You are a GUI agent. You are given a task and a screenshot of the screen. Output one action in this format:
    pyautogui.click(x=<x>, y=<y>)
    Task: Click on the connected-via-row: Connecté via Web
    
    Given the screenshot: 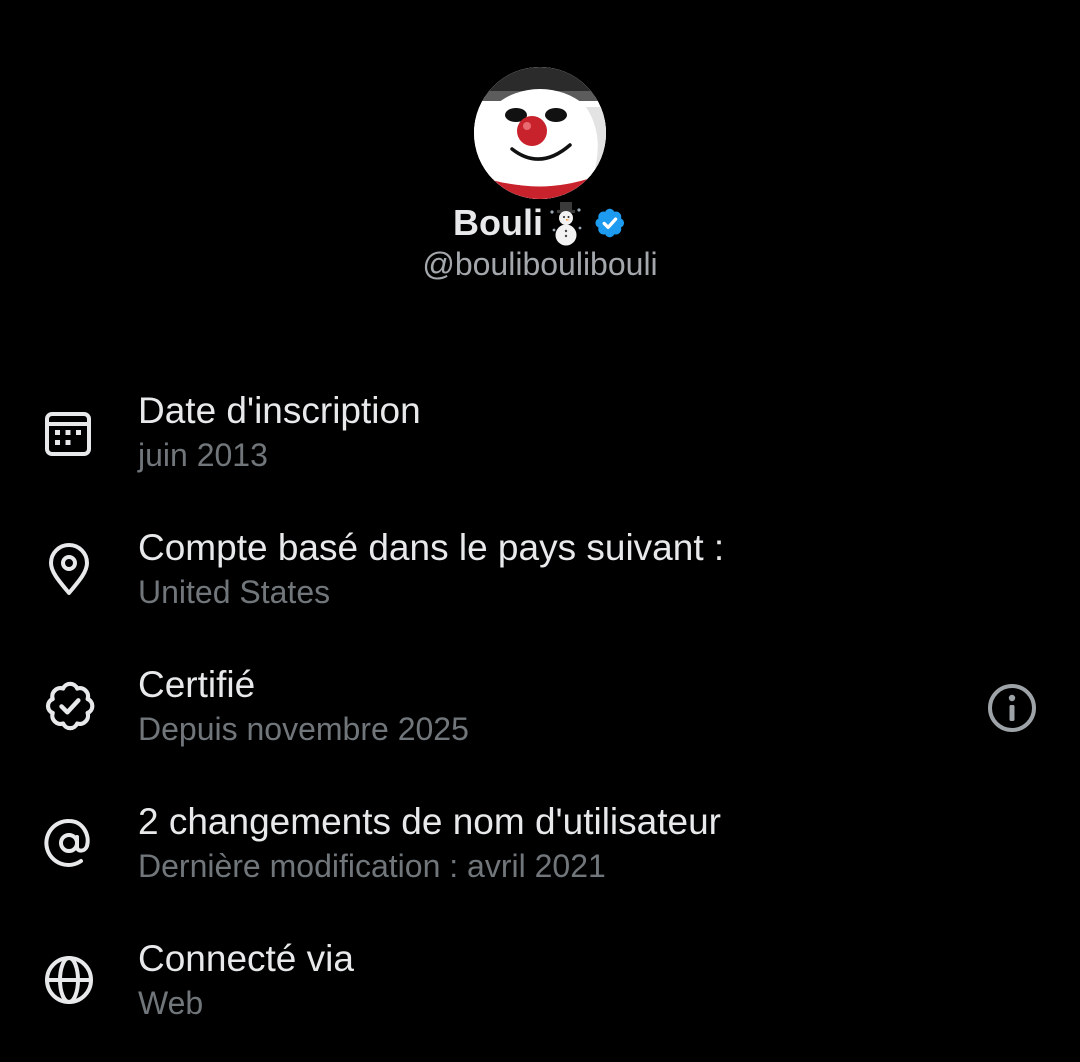 What is the action you would take?
    pyautogui.click(x=540, y=988)
    